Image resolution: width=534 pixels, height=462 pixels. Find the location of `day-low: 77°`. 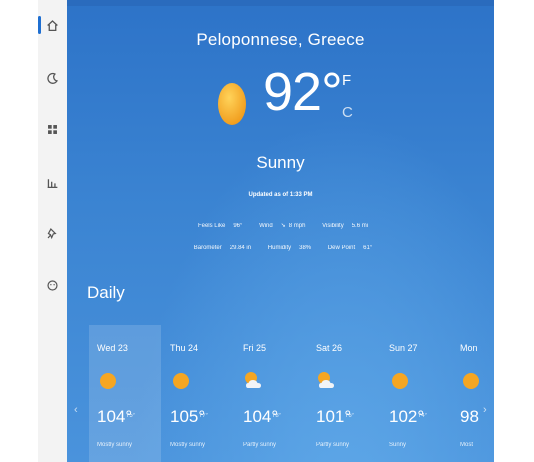

day-low: 77° is located at coordinates (204, 416).